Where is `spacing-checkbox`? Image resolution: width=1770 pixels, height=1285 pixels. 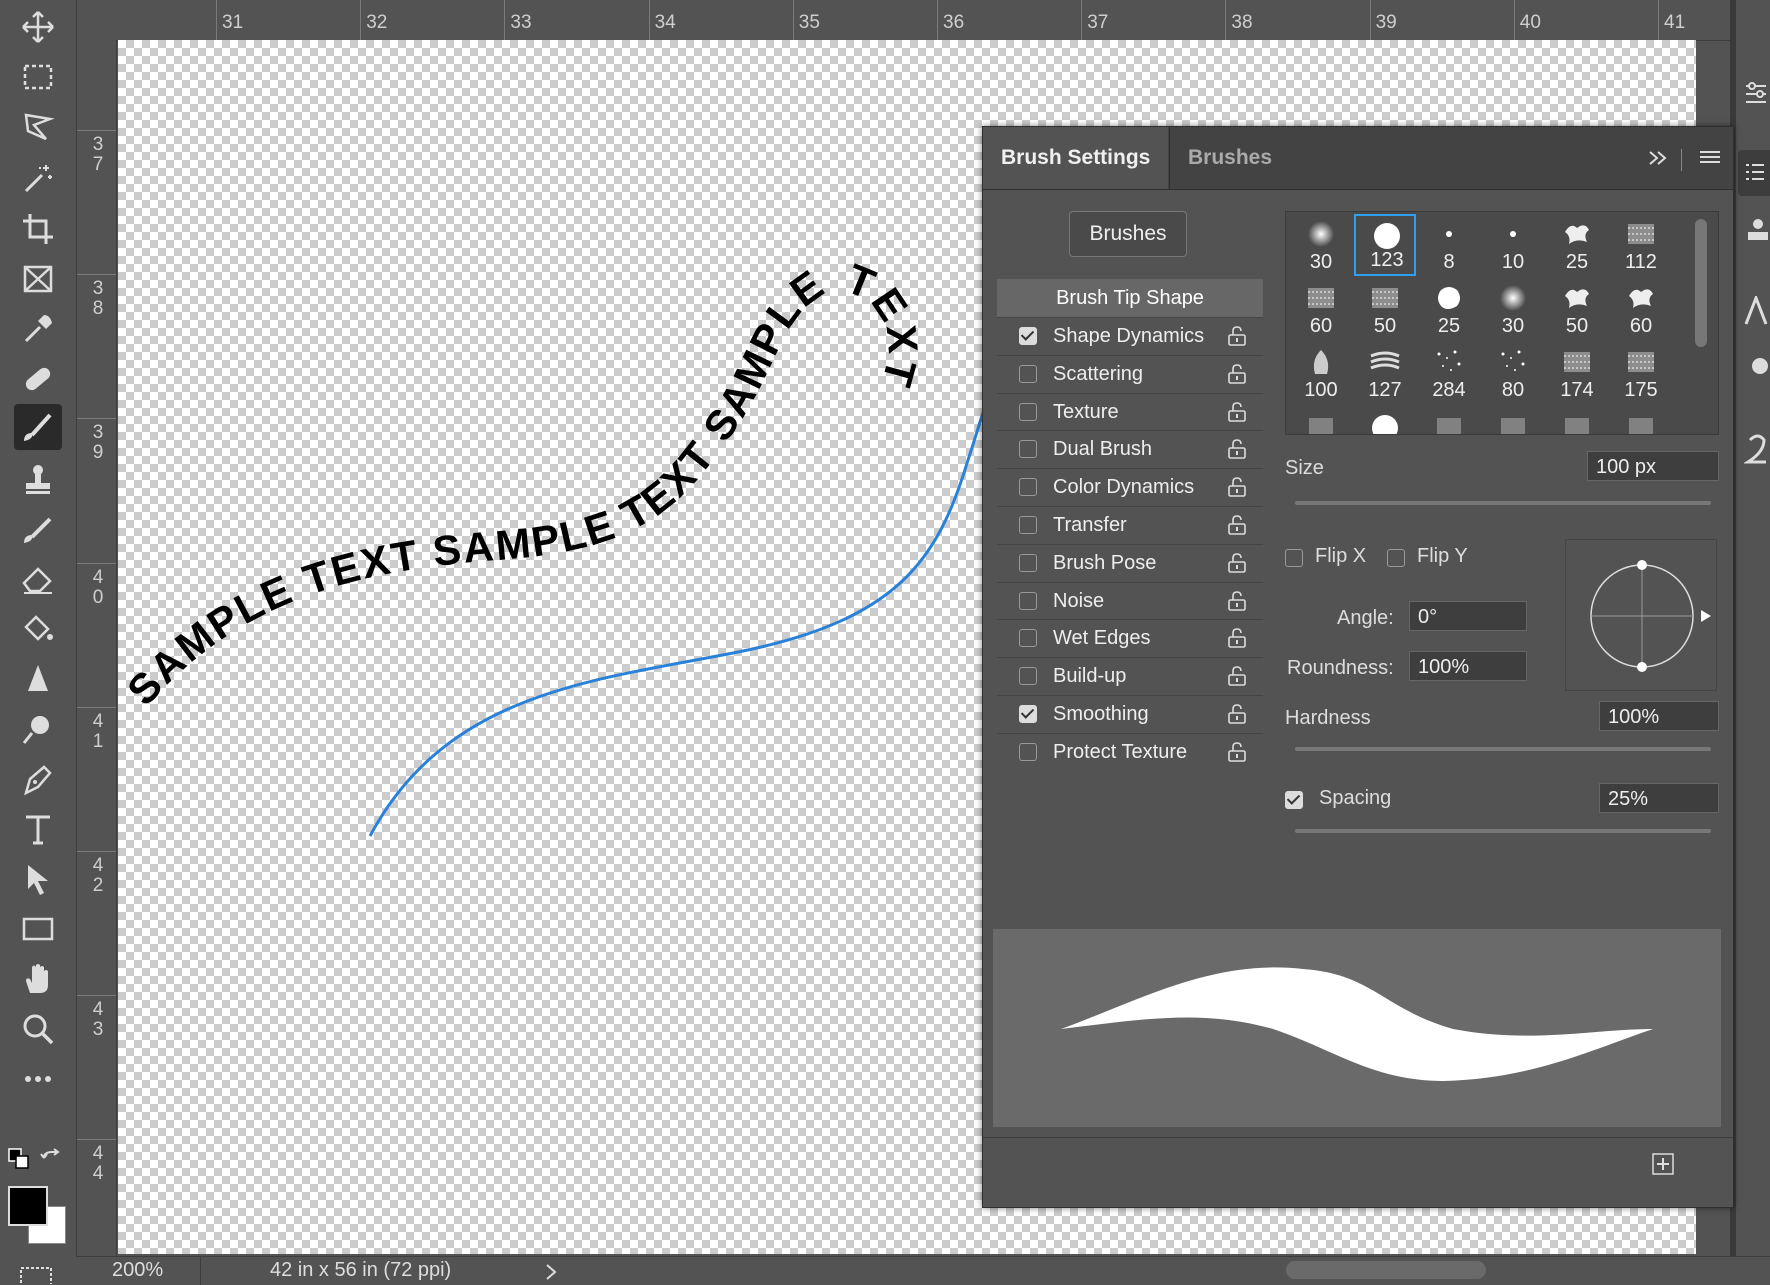
spacing-checkbox is located at coordinates (1294, 800).